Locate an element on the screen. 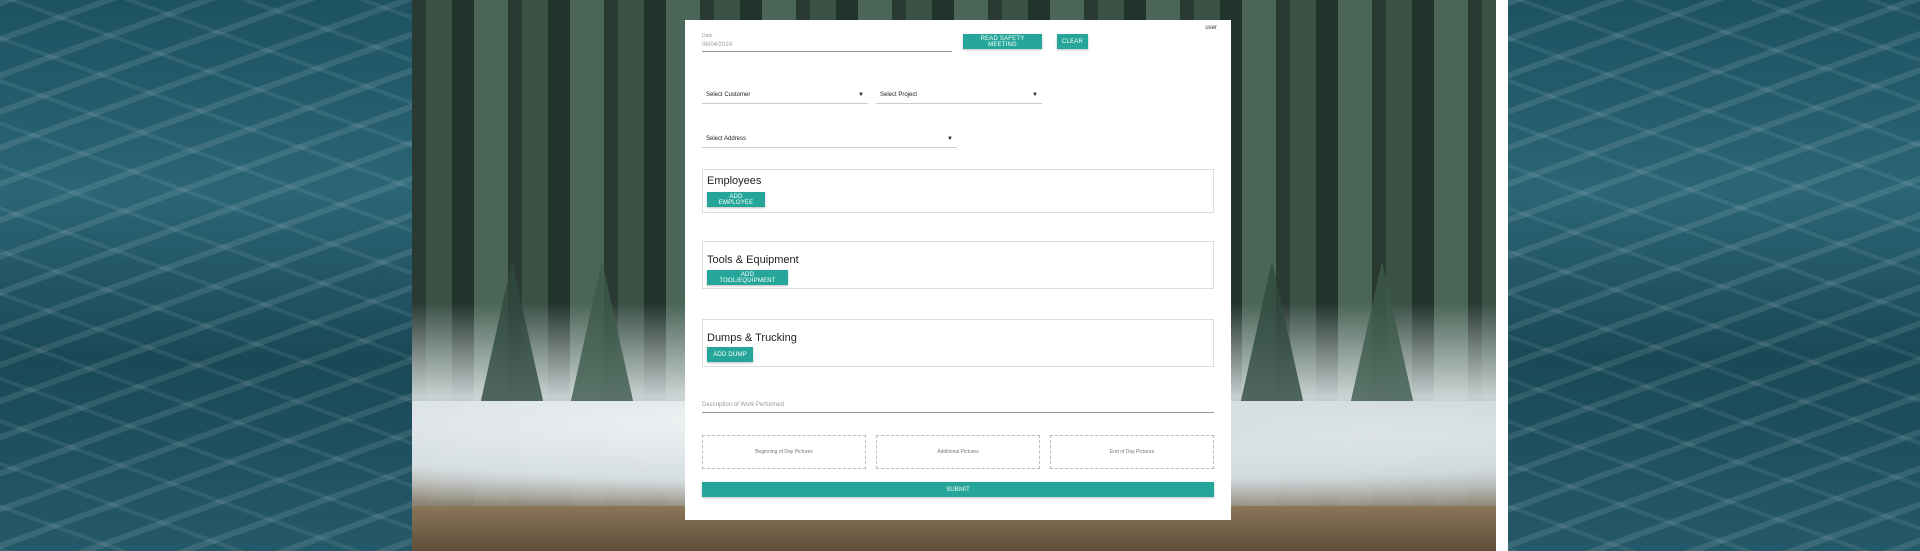 Image resolution: width=1920 pixels, height=551 pixels. submit-button: SUBMIT is located at coordinates (958, 489).